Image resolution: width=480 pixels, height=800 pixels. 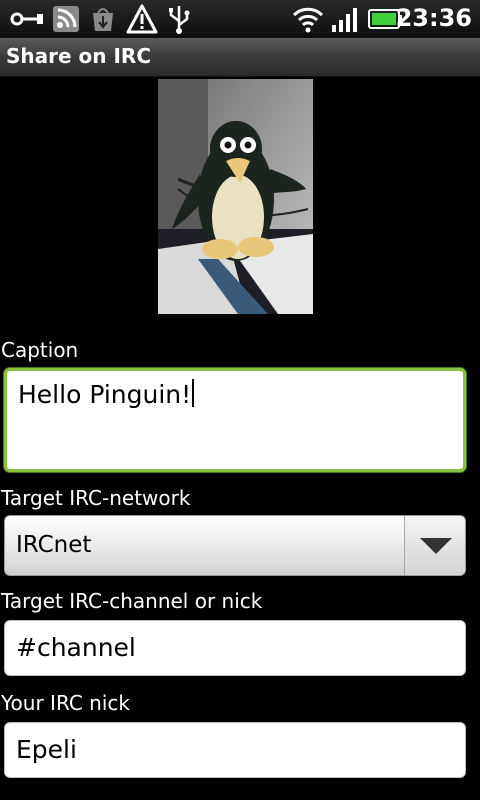 What do you see at coordinates (433, 18) in the screenshot?
I see `clock: 23:36` at bounding box center [433, 18].